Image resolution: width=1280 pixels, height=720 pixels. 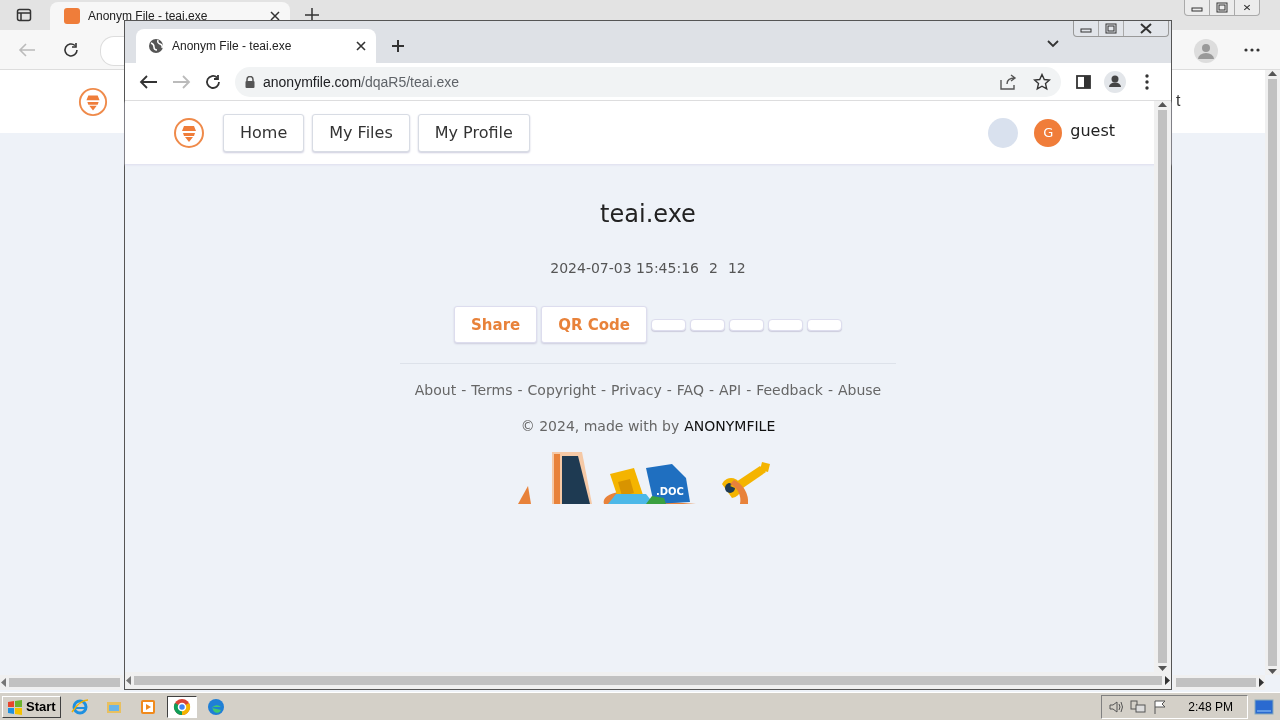 What do you see at coordinates (1178, 101) in the screenshot?
I see `nav-text: t` at bounding box center [1178, 101].